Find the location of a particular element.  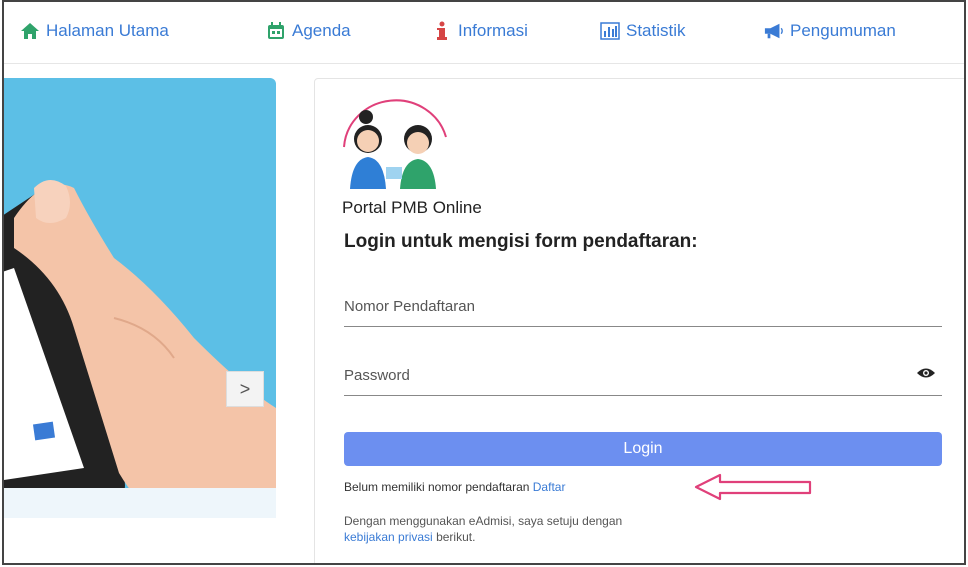

portal-title: Portal PMB Online is located at coordinates (412, 207).